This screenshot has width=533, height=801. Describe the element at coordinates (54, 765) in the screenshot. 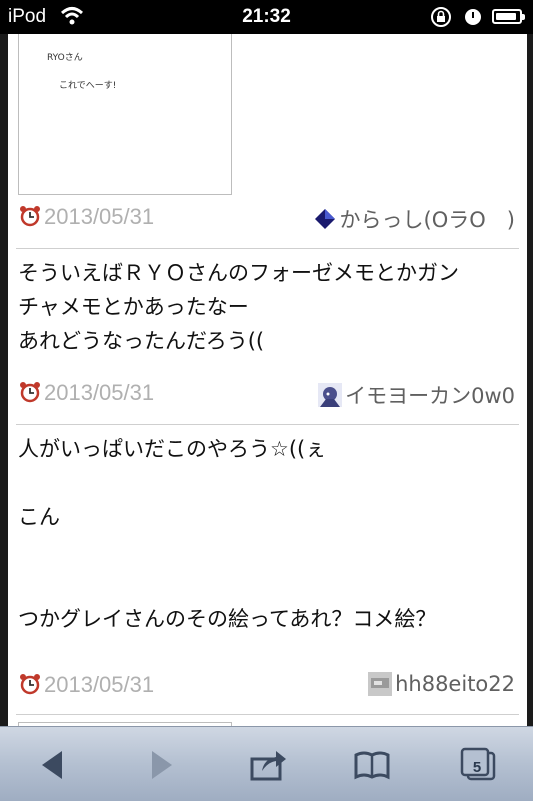

I see `back-button` at that location.